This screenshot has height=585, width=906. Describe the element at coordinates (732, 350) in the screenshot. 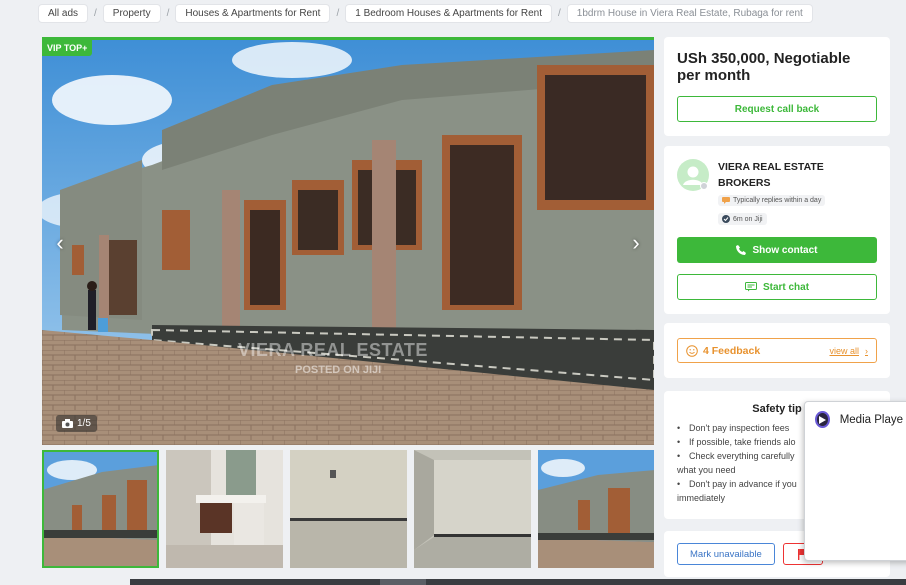

I see `feedback-count: 4 Feedback` at that location.